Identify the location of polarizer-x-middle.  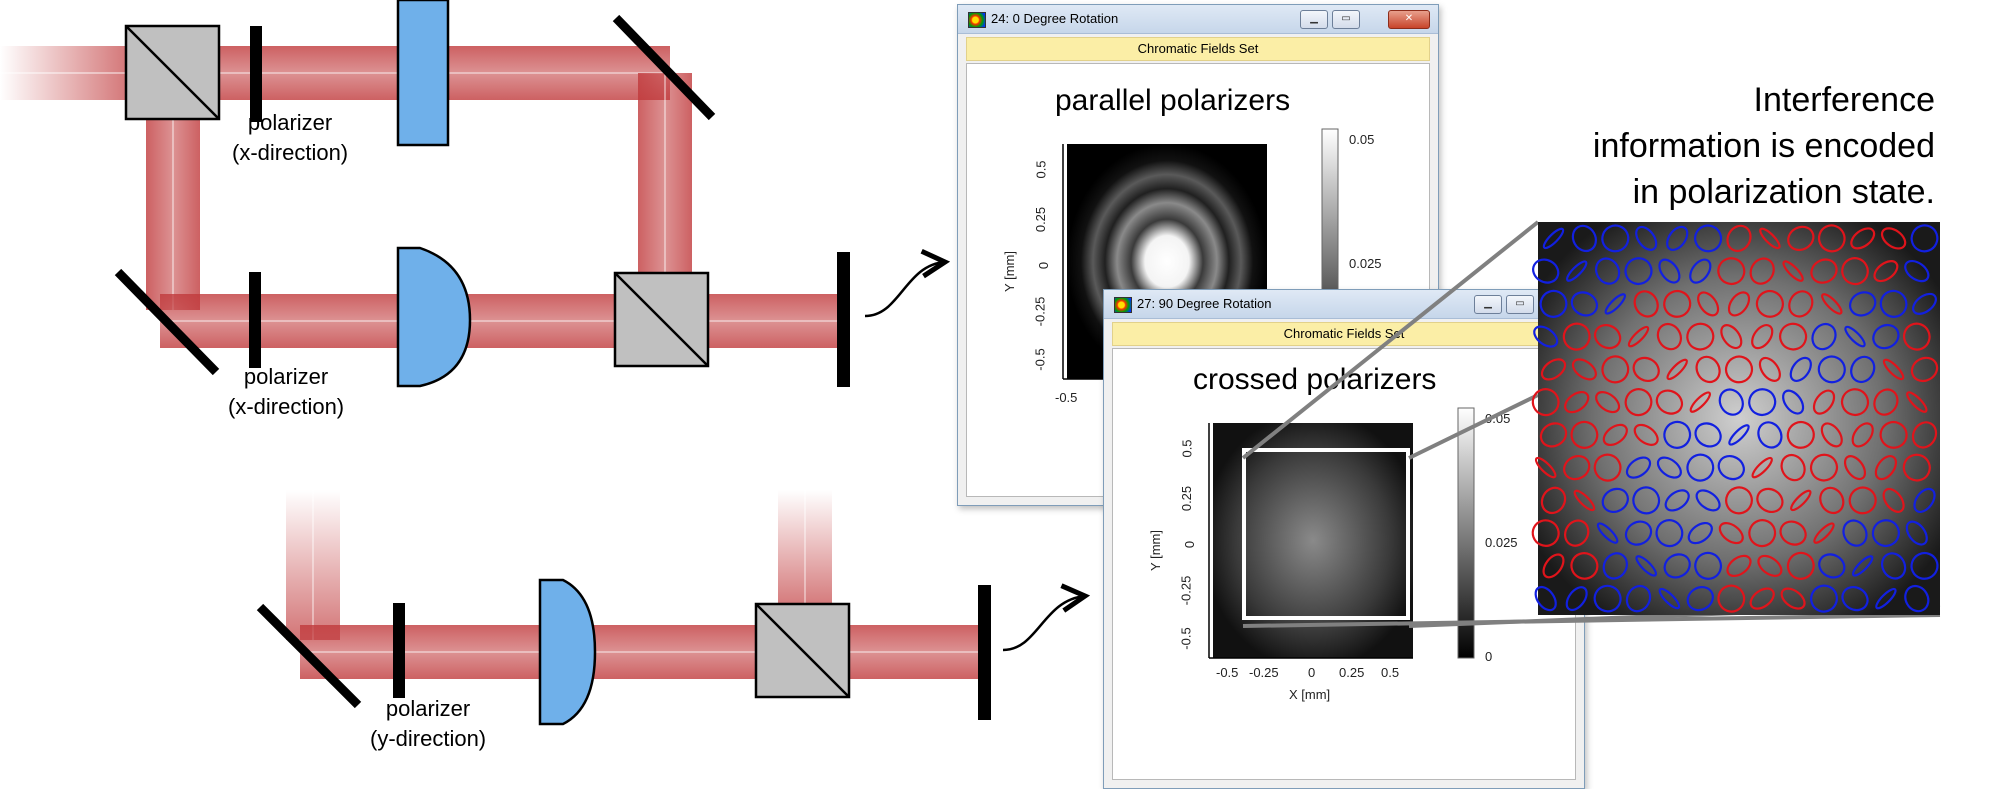
(255, 320).